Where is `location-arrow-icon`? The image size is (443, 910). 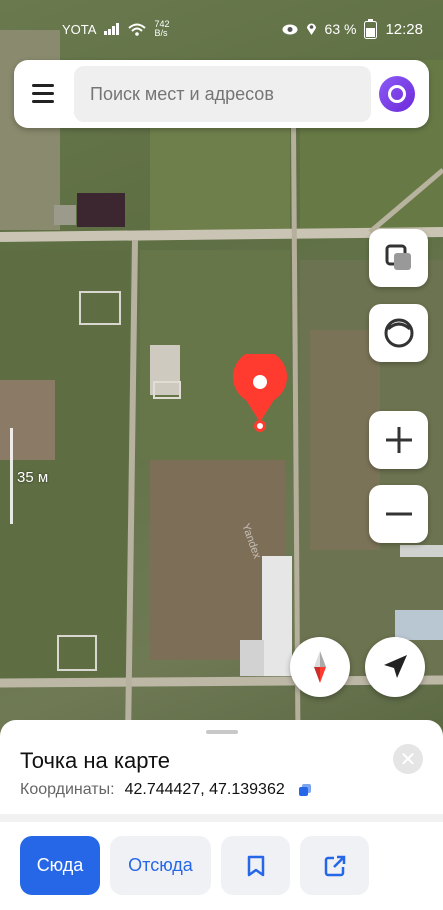 location-arrow-icon is located at coordinates (395, 666).